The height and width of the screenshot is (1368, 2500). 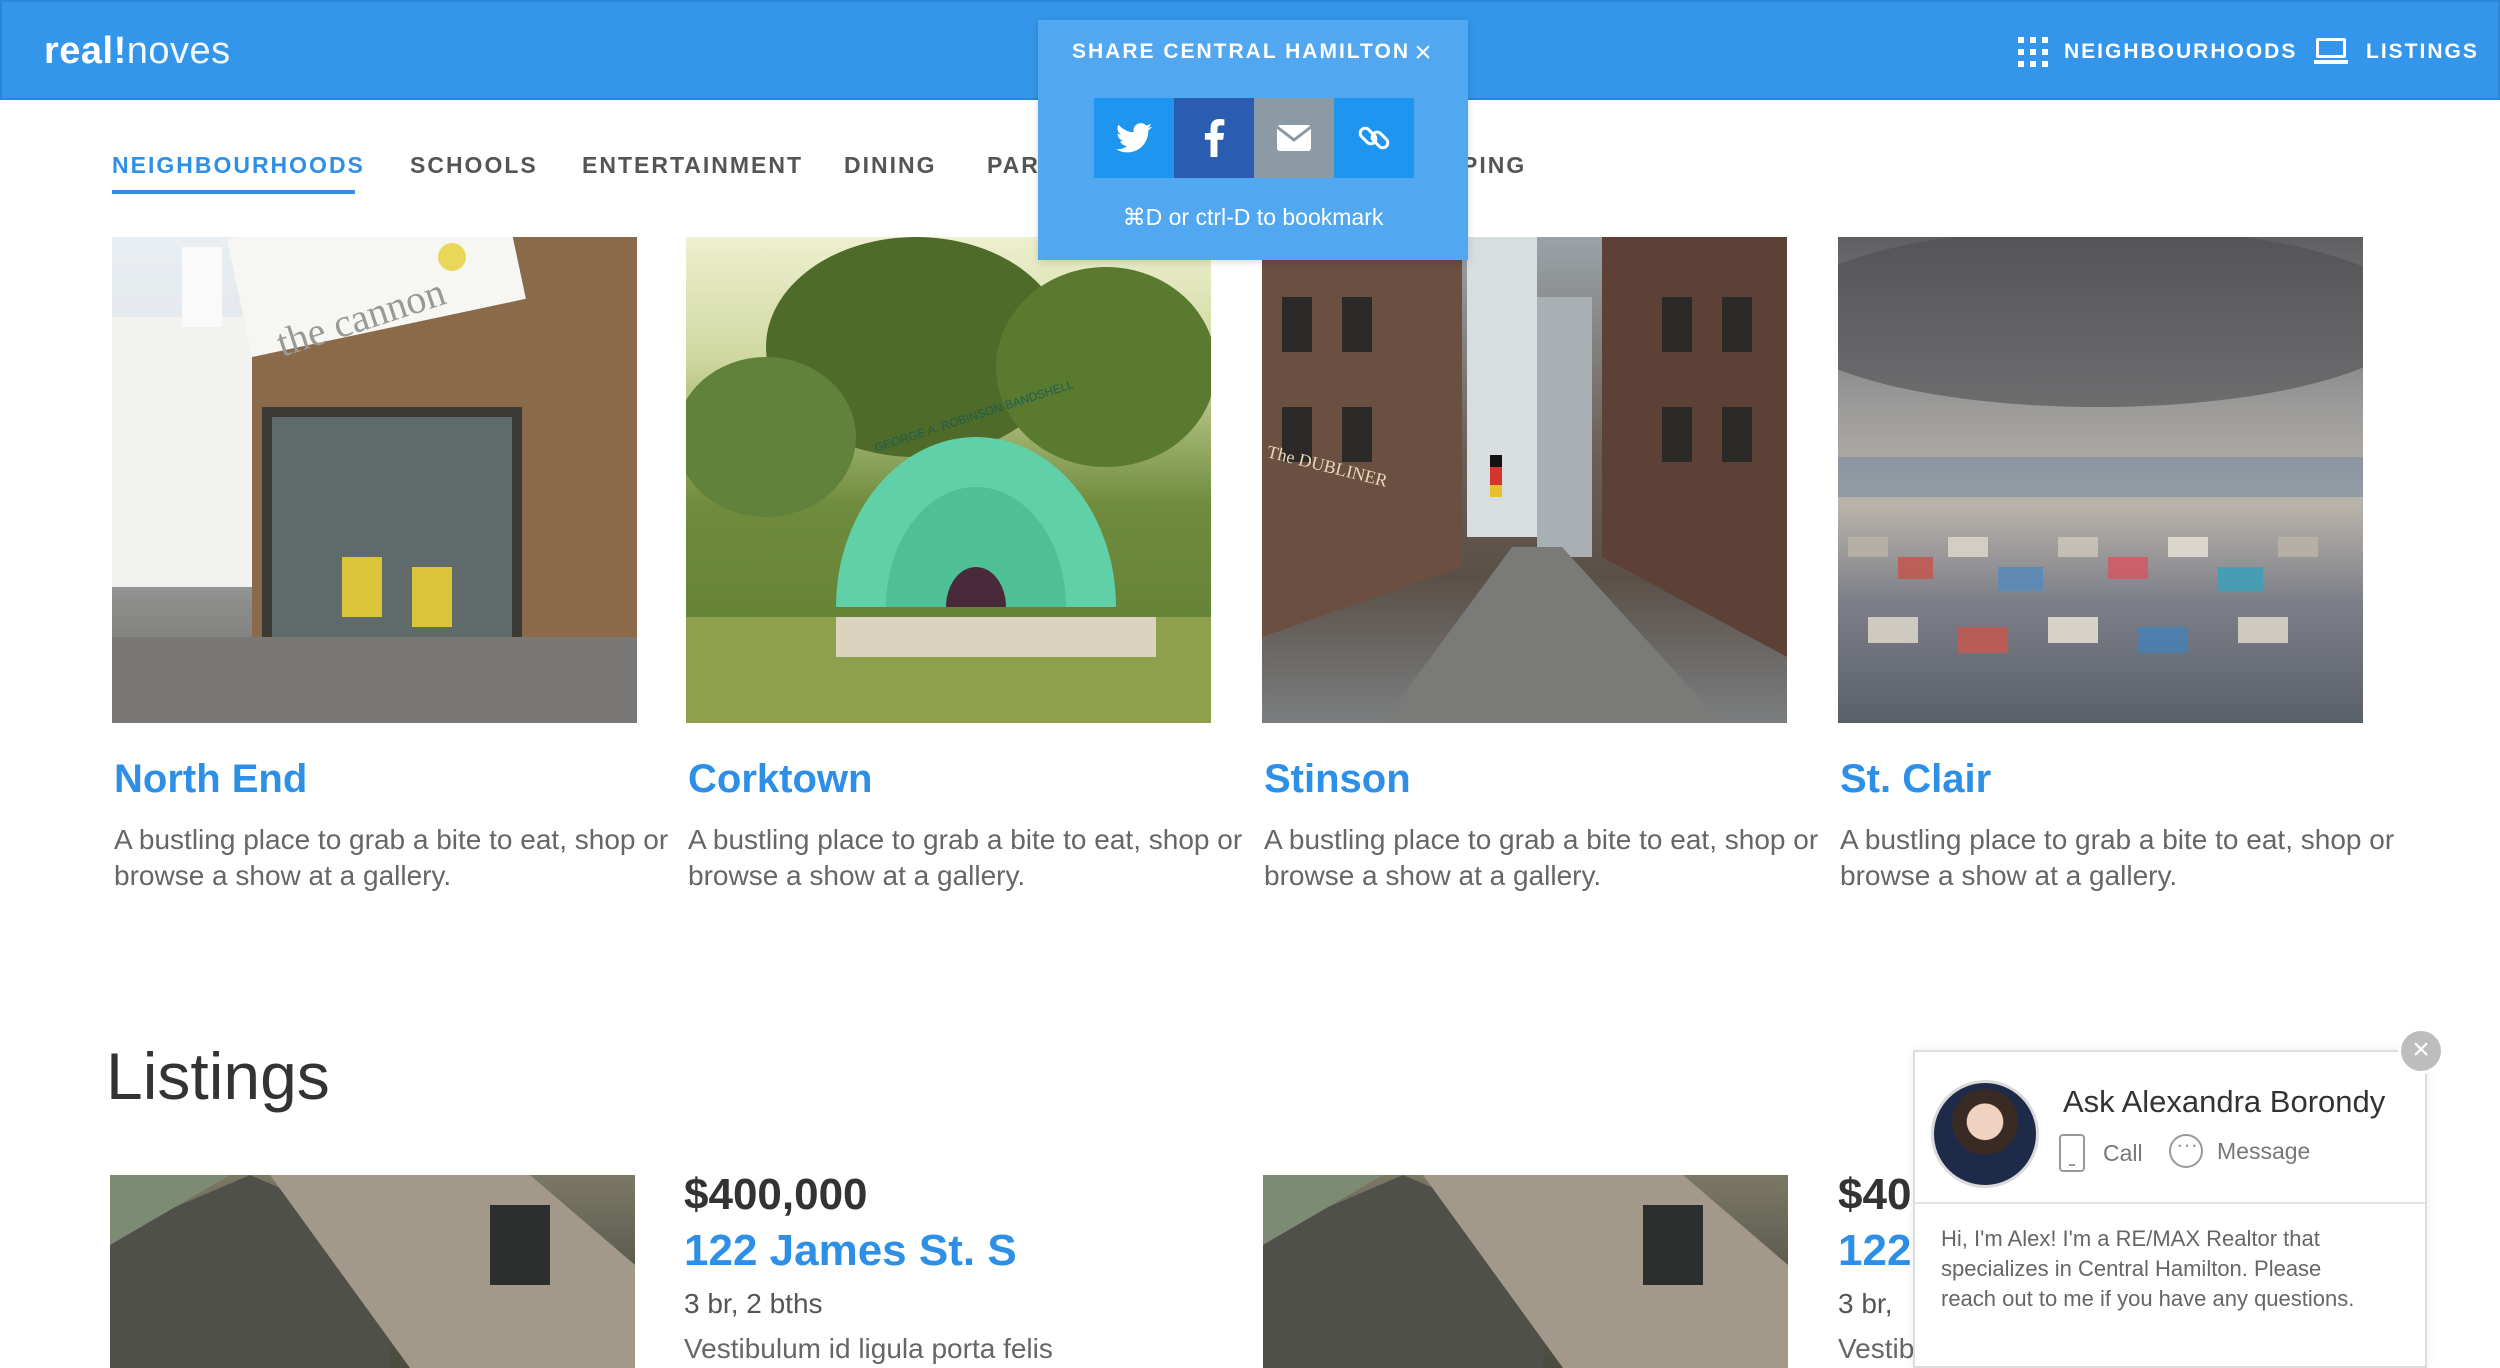 What do you see at coordinates (2186, 1150) in the screenshot?
I see `chat-bubble-icon` at bounding box center [2186, 1150].